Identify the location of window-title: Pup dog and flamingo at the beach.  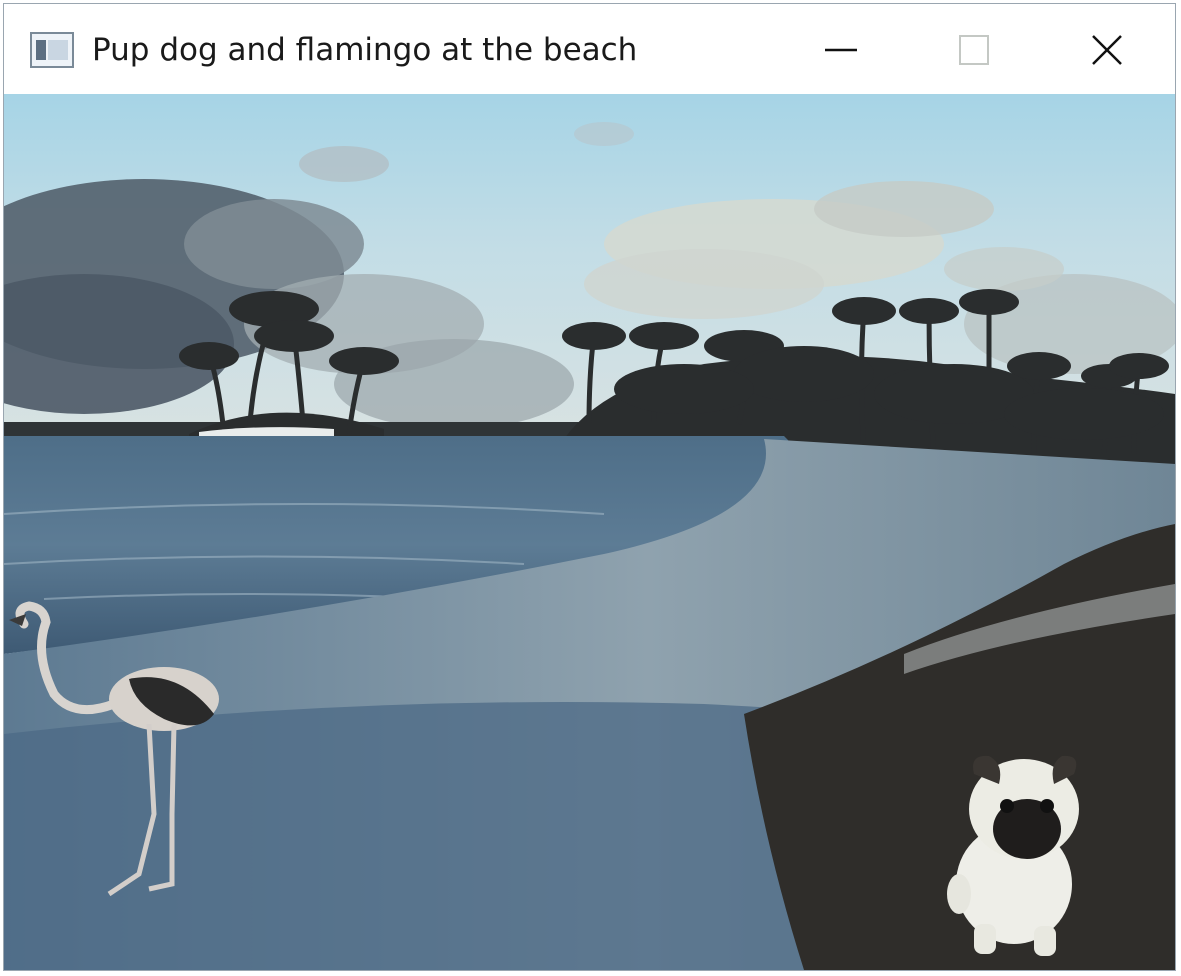
(365, 50).